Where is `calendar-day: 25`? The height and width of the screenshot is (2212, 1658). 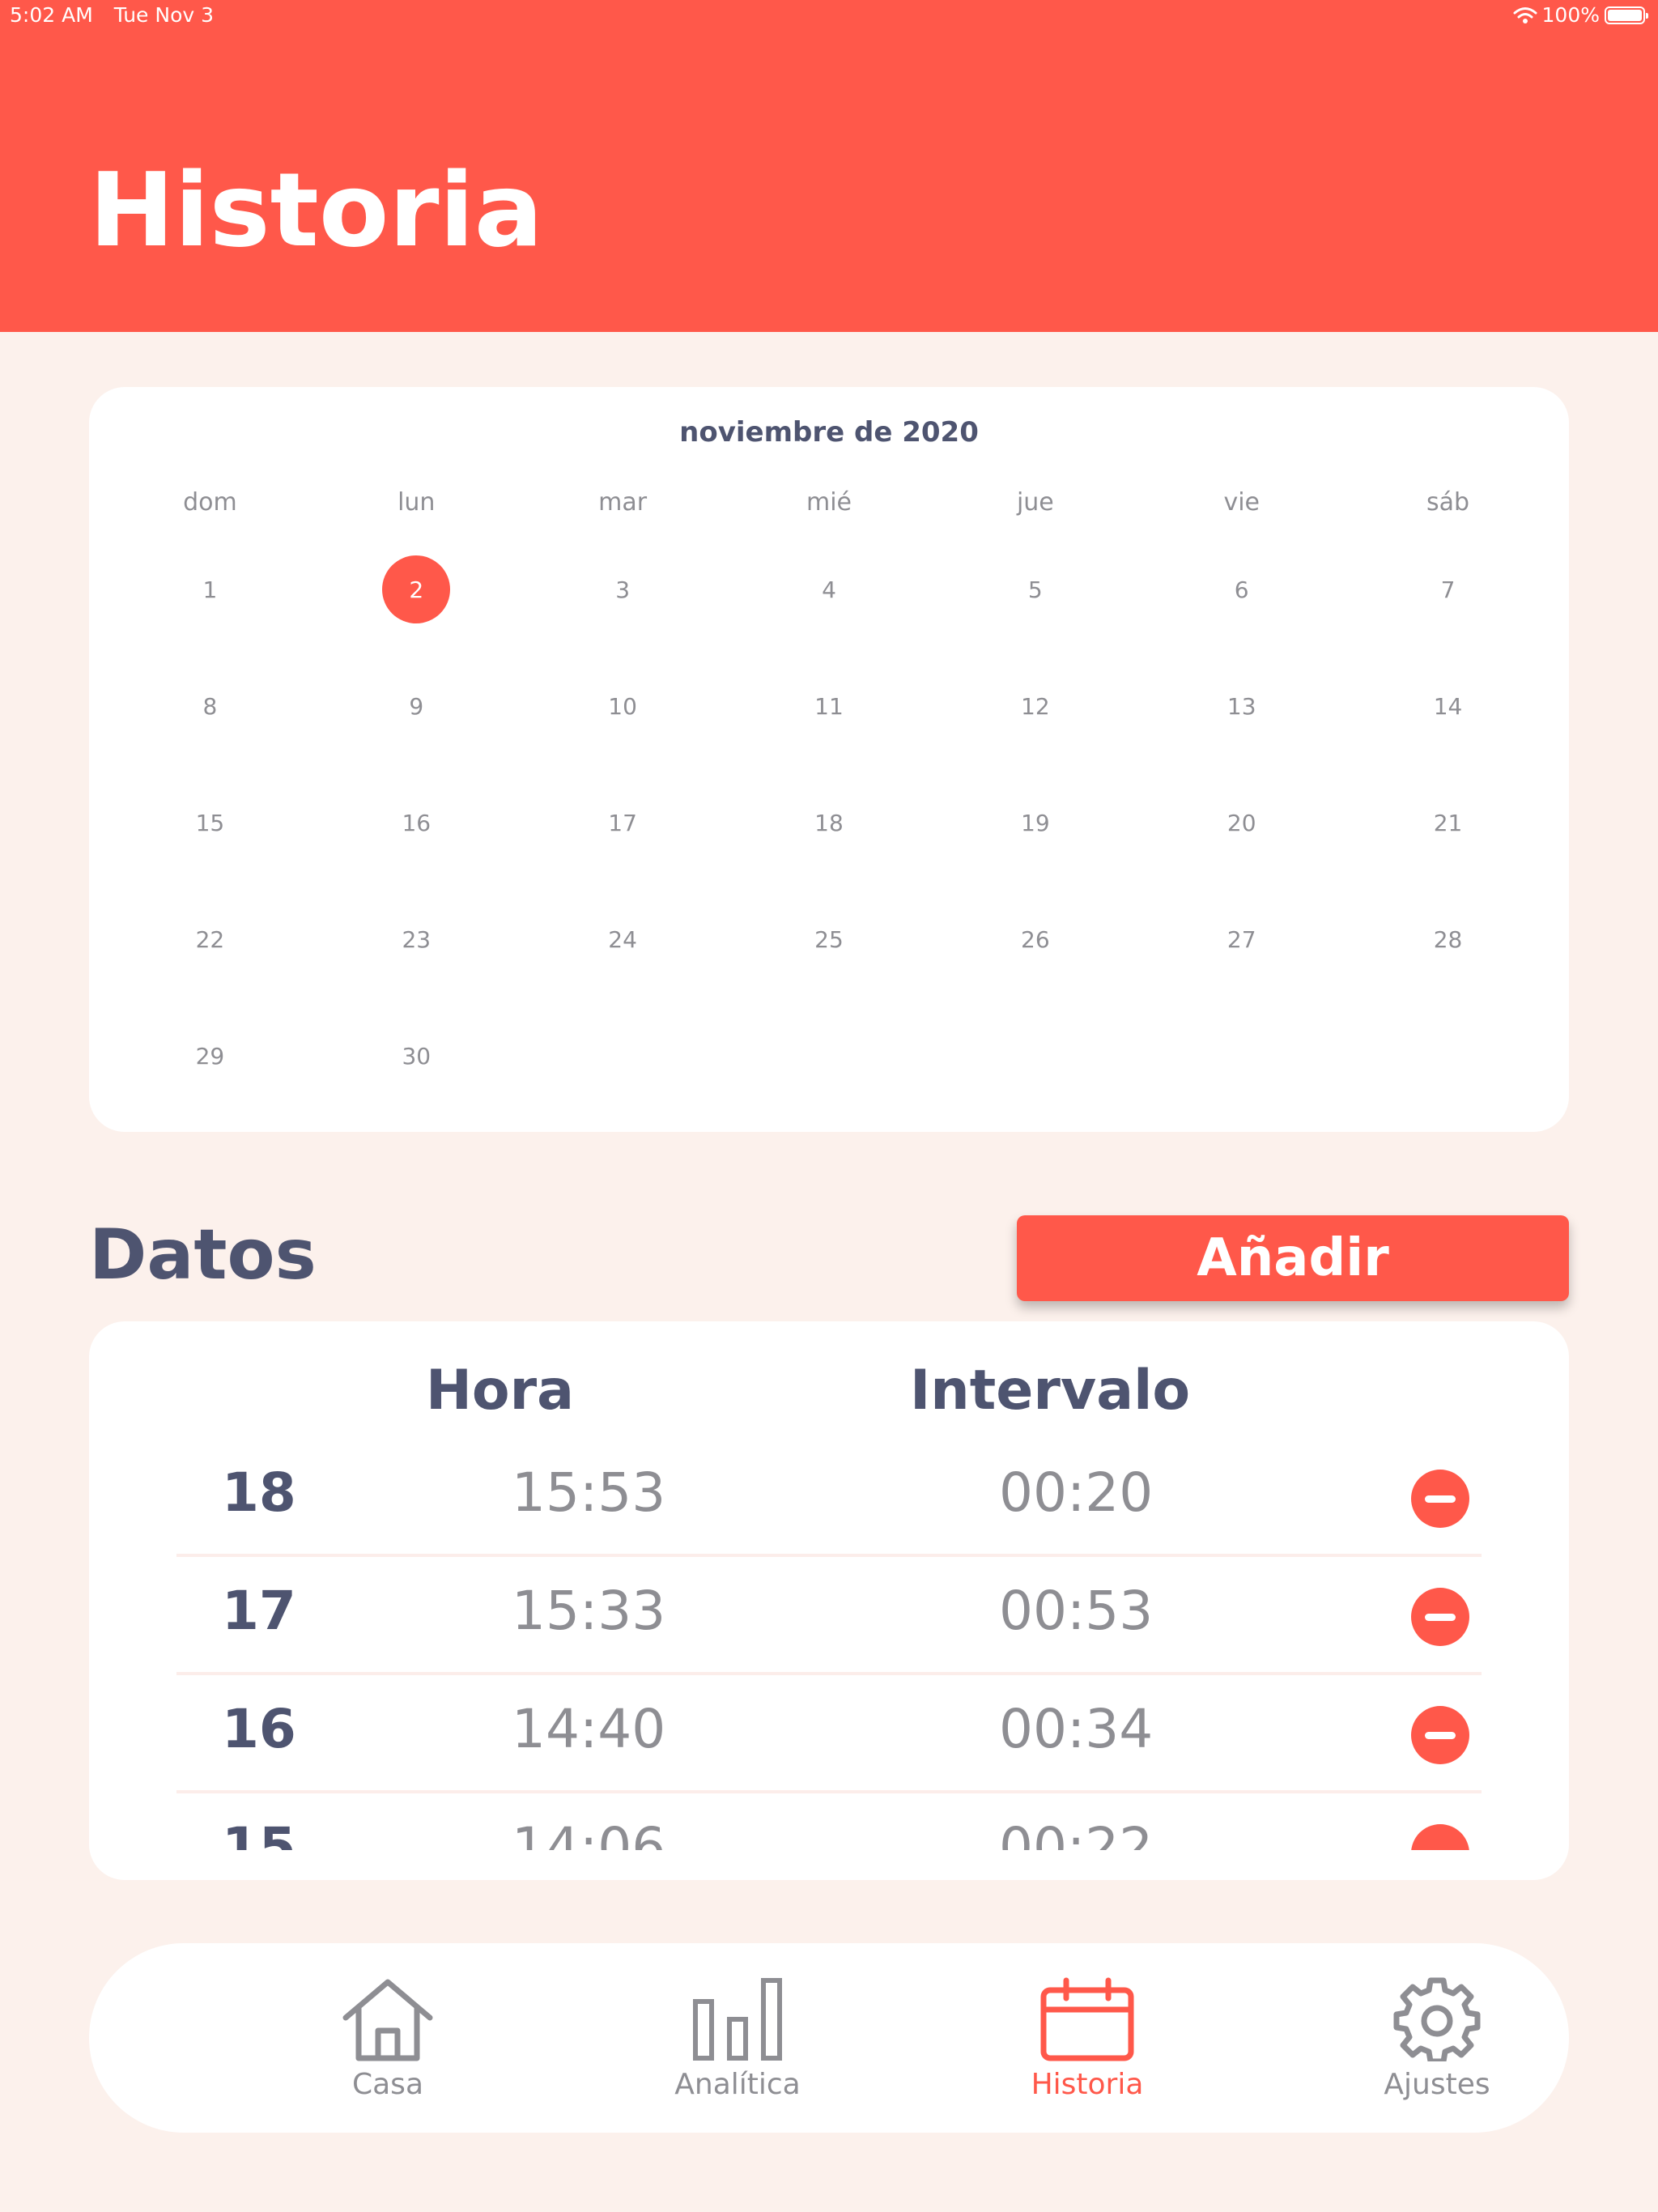 calendar-day: 25 is located at coordinates (829, 939).